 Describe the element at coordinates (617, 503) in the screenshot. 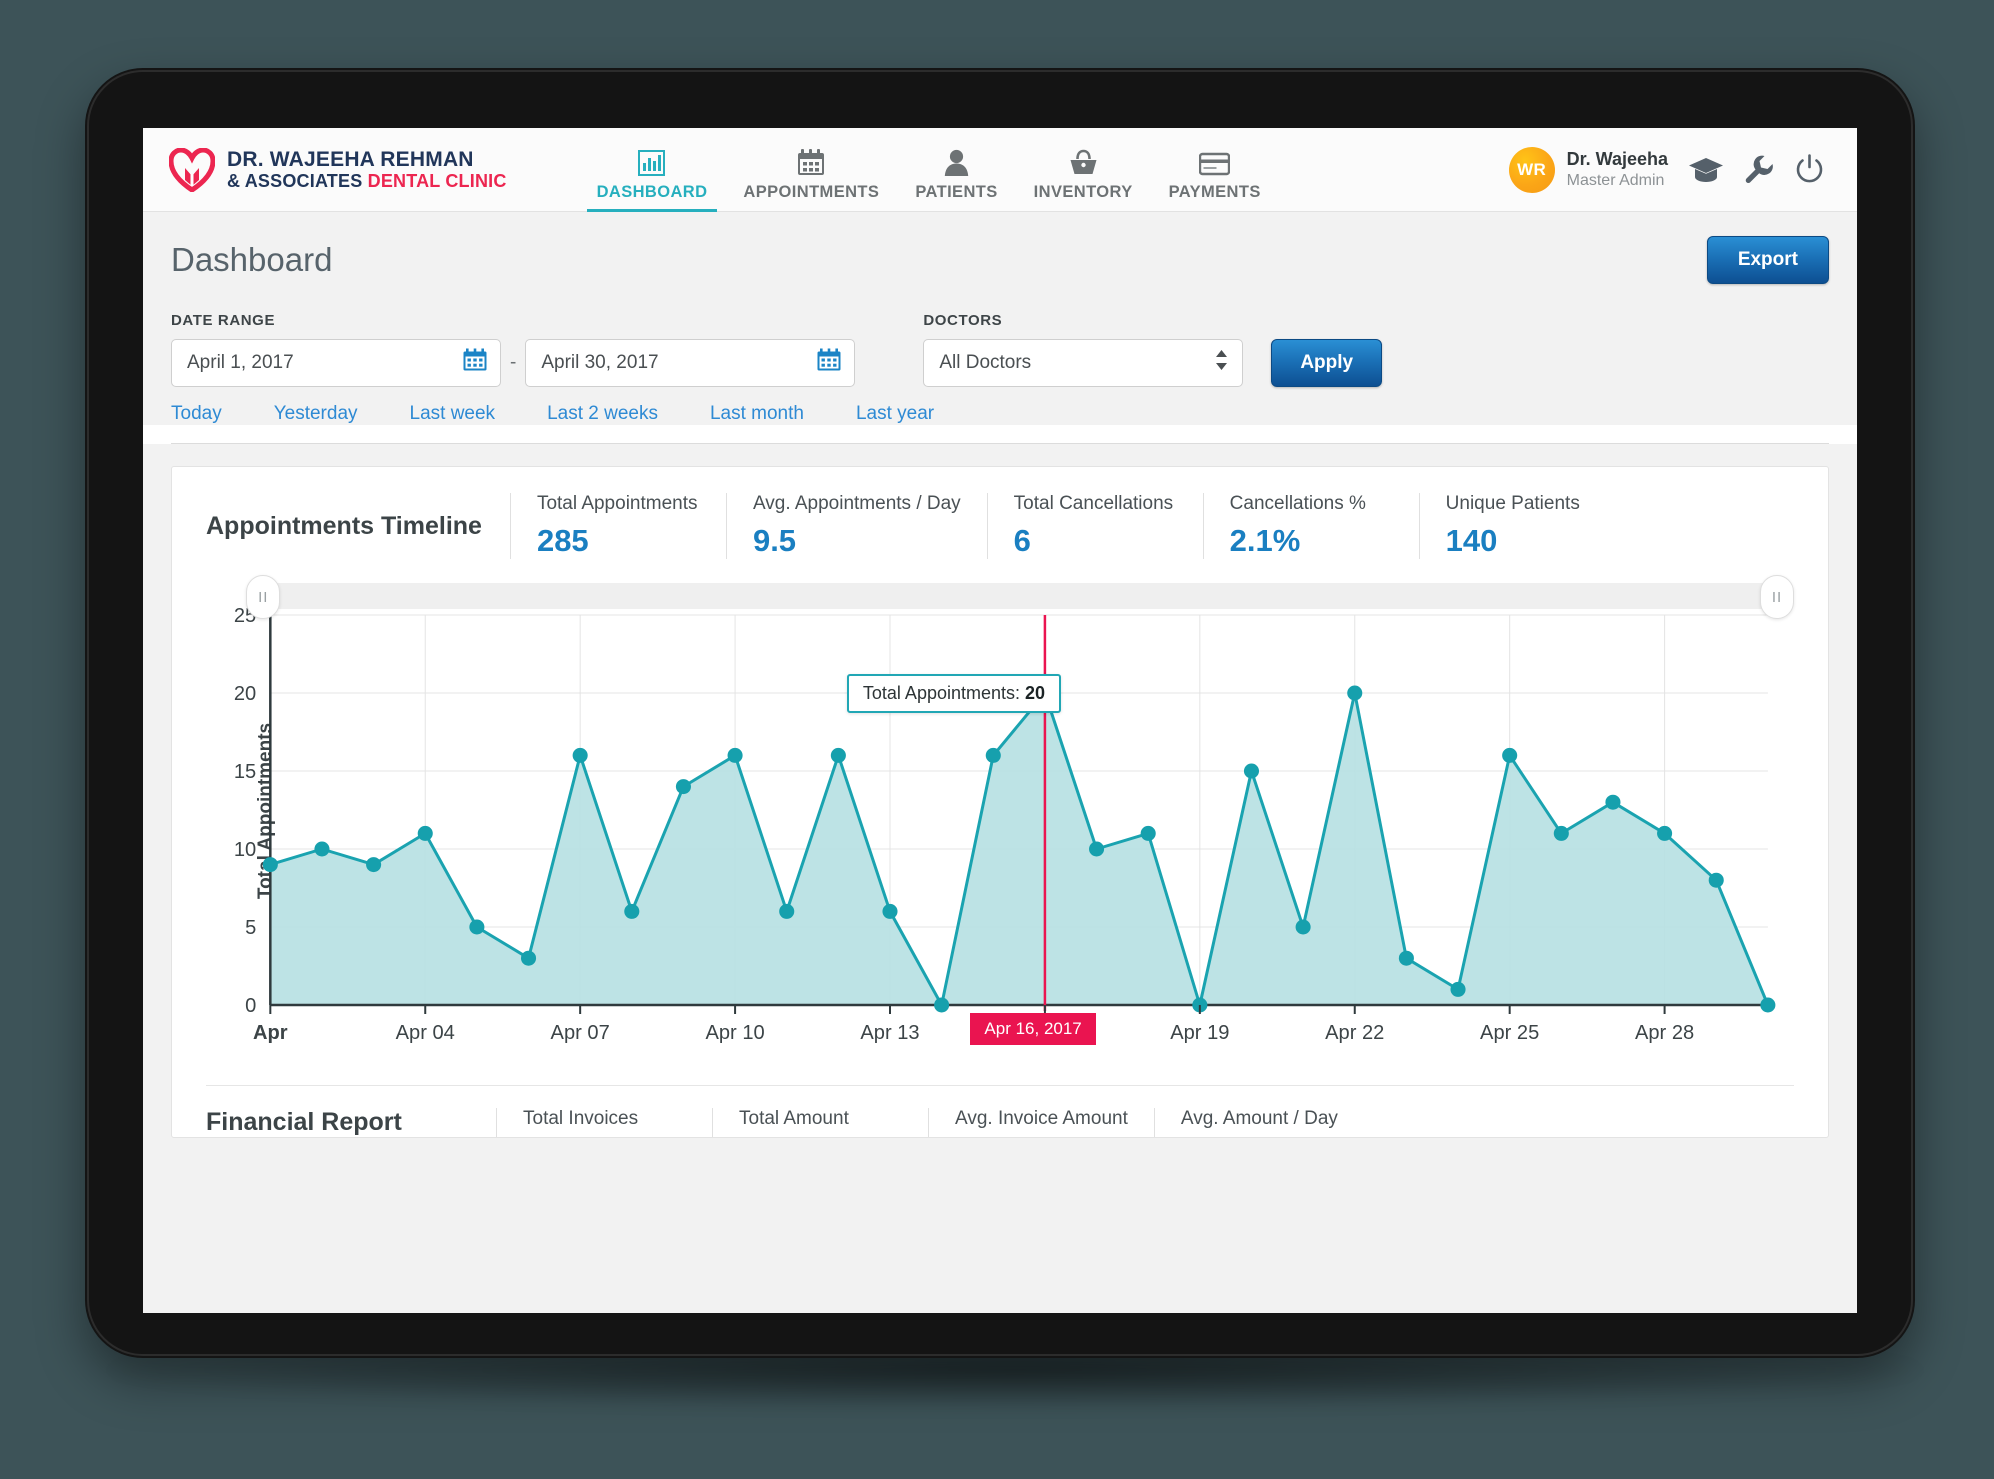

I see `metric-label: Total Appointments` at that location.